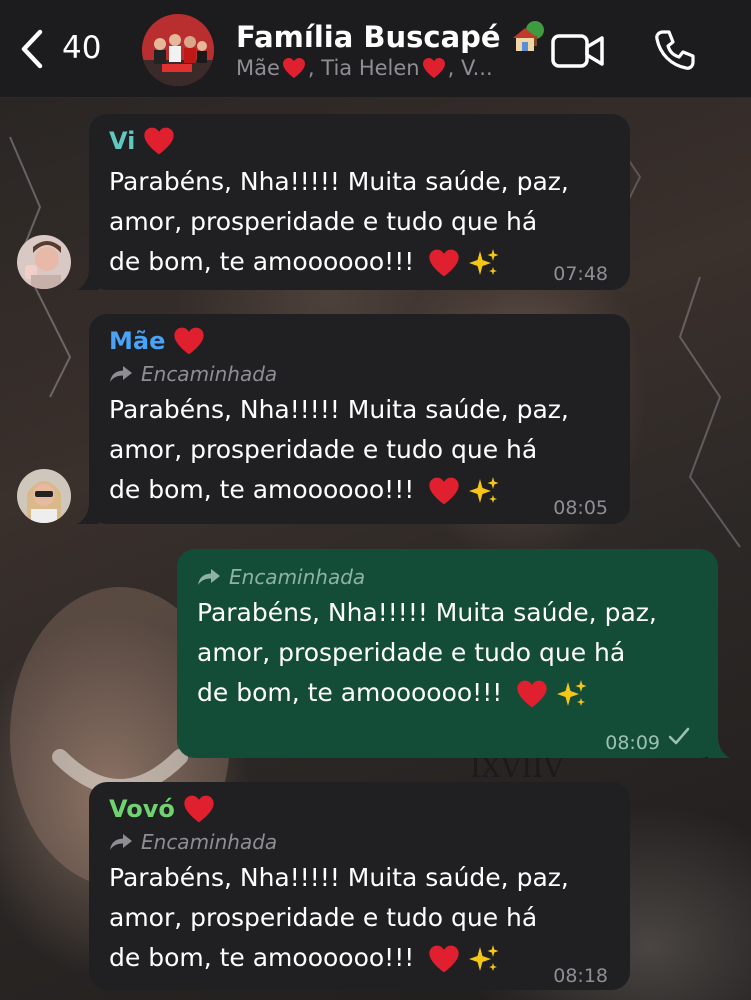 The image size is (751, 1000). What do you see at coordinates (258, 68) in the screenshot?
I see `member-mae: Mãe` at bounding box center [258, 68].